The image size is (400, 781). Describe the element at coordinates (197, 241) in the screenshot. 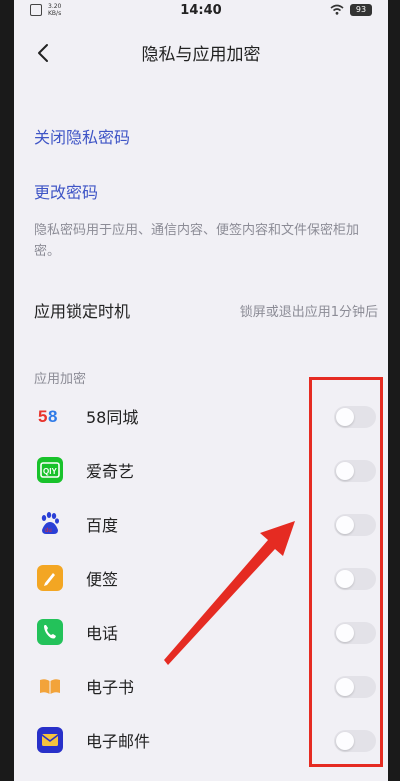

I see `privacy-password-description: 隐私密码用于应用、通信内容、便签内容和文件保密柜加密。` at that location.